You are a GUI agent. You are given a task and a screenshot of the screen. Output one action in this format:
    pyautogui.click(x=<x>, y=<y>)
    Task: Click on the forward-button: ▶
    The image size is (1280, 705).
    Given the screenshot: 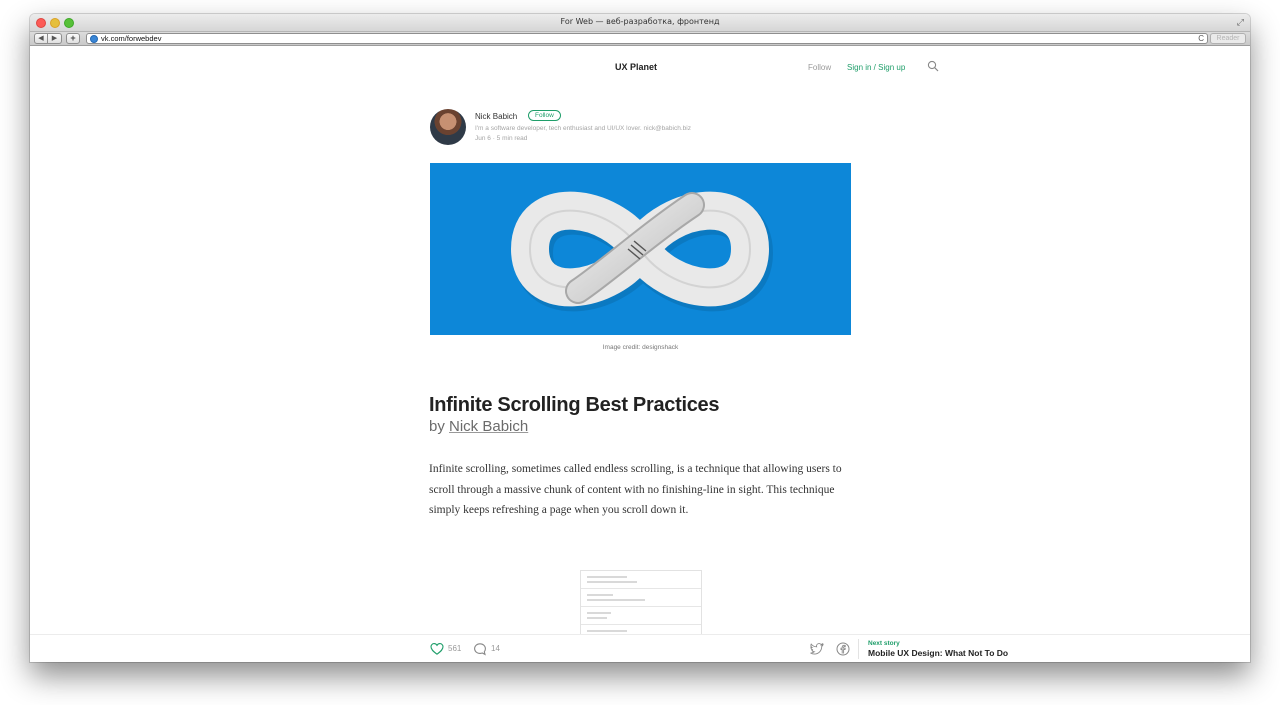 What is the action you would take?
    pyautogui.click(x=55, y=38)
    